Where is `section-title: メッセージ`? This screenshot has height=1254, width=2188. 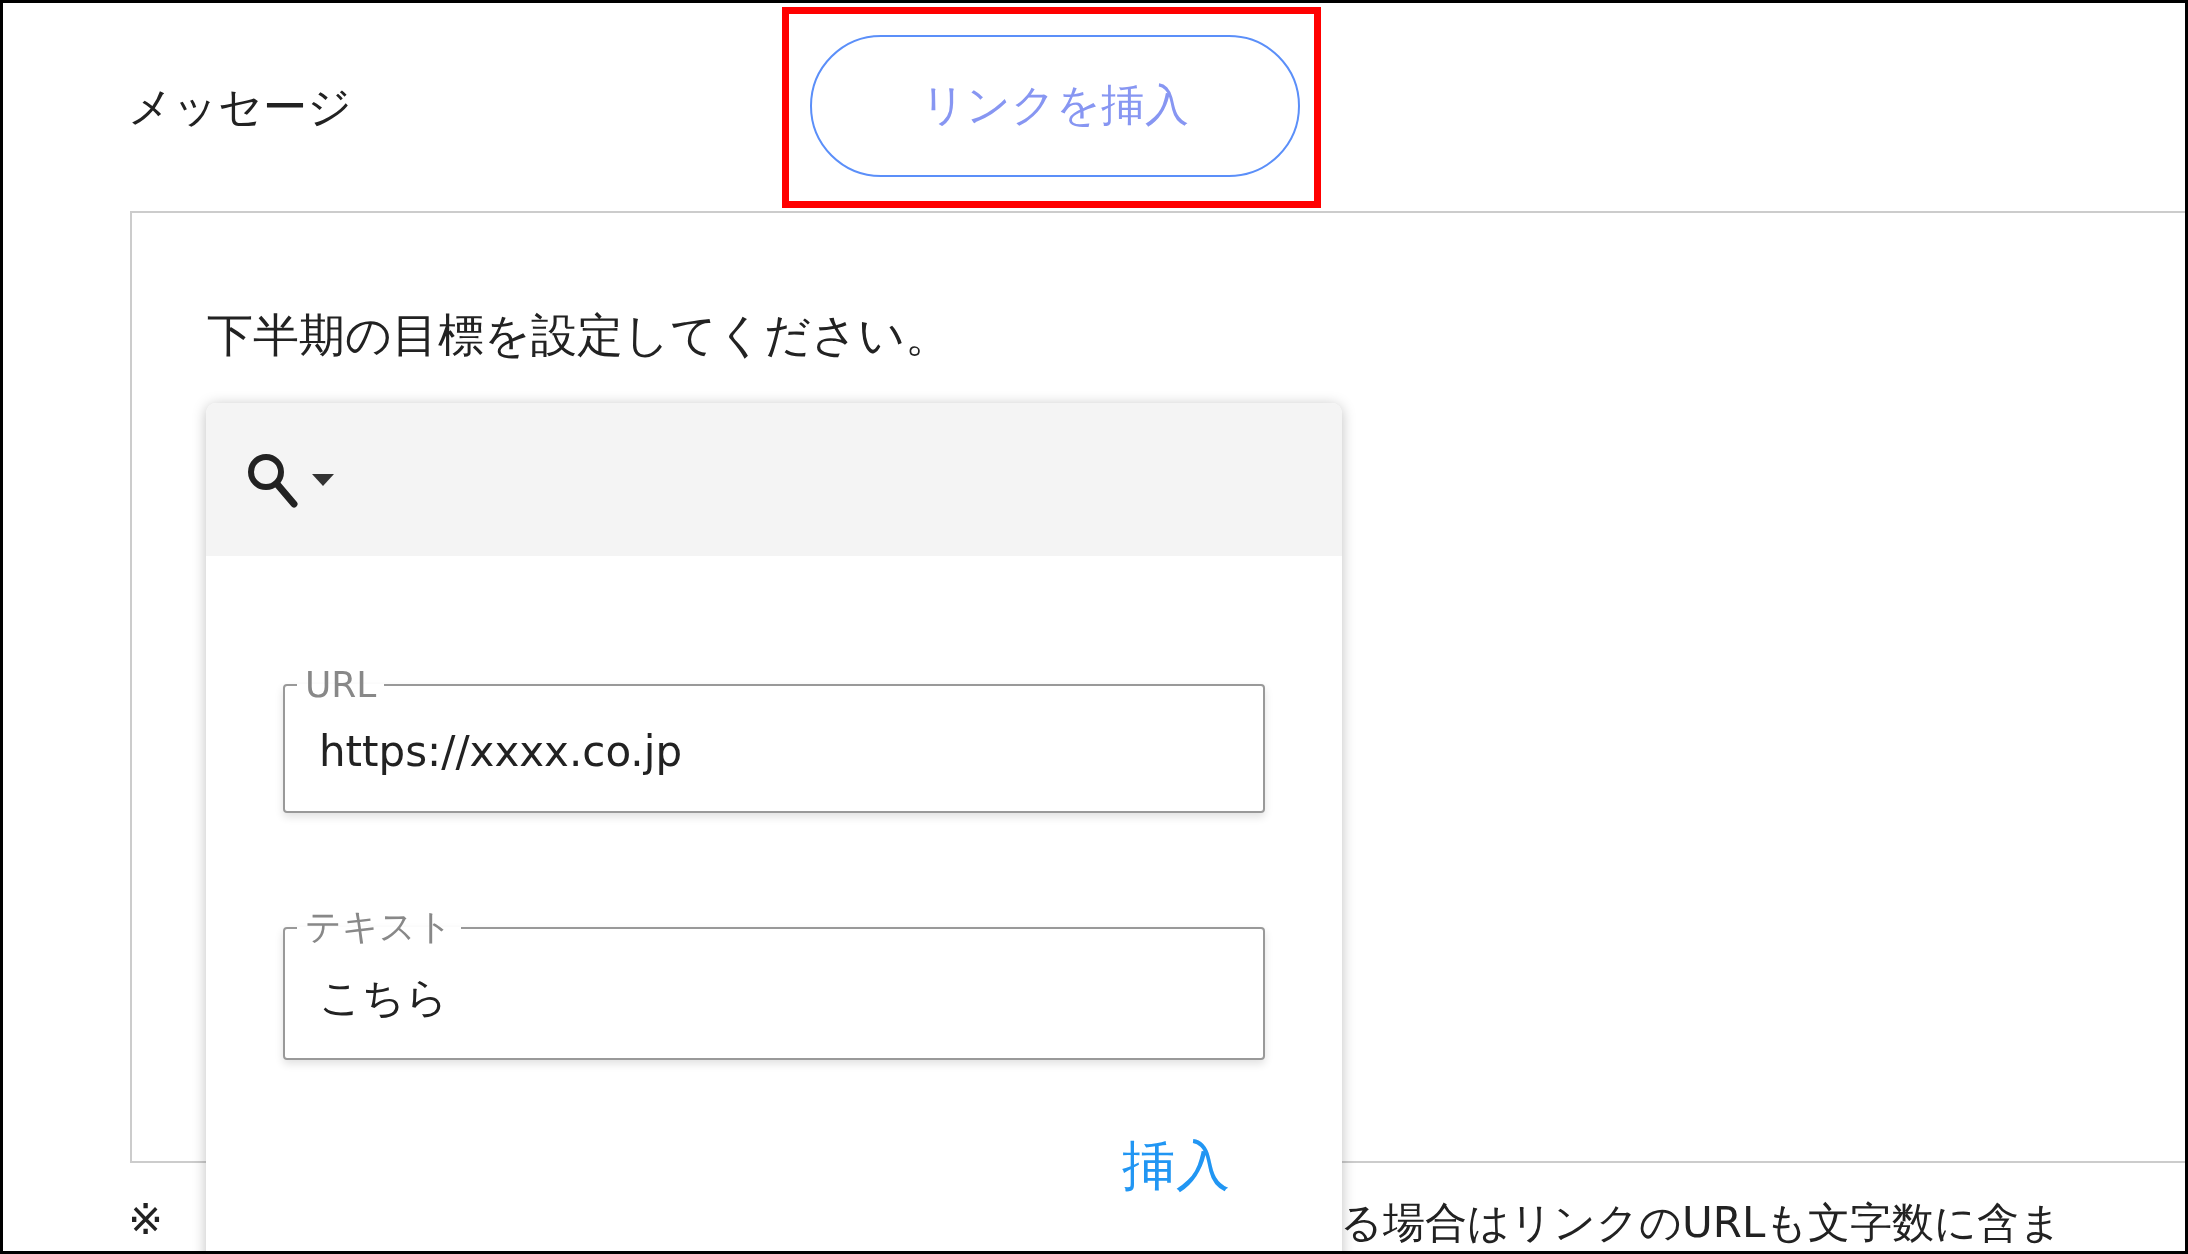
section-title: メッセージ is located at coordinates (240, 106).